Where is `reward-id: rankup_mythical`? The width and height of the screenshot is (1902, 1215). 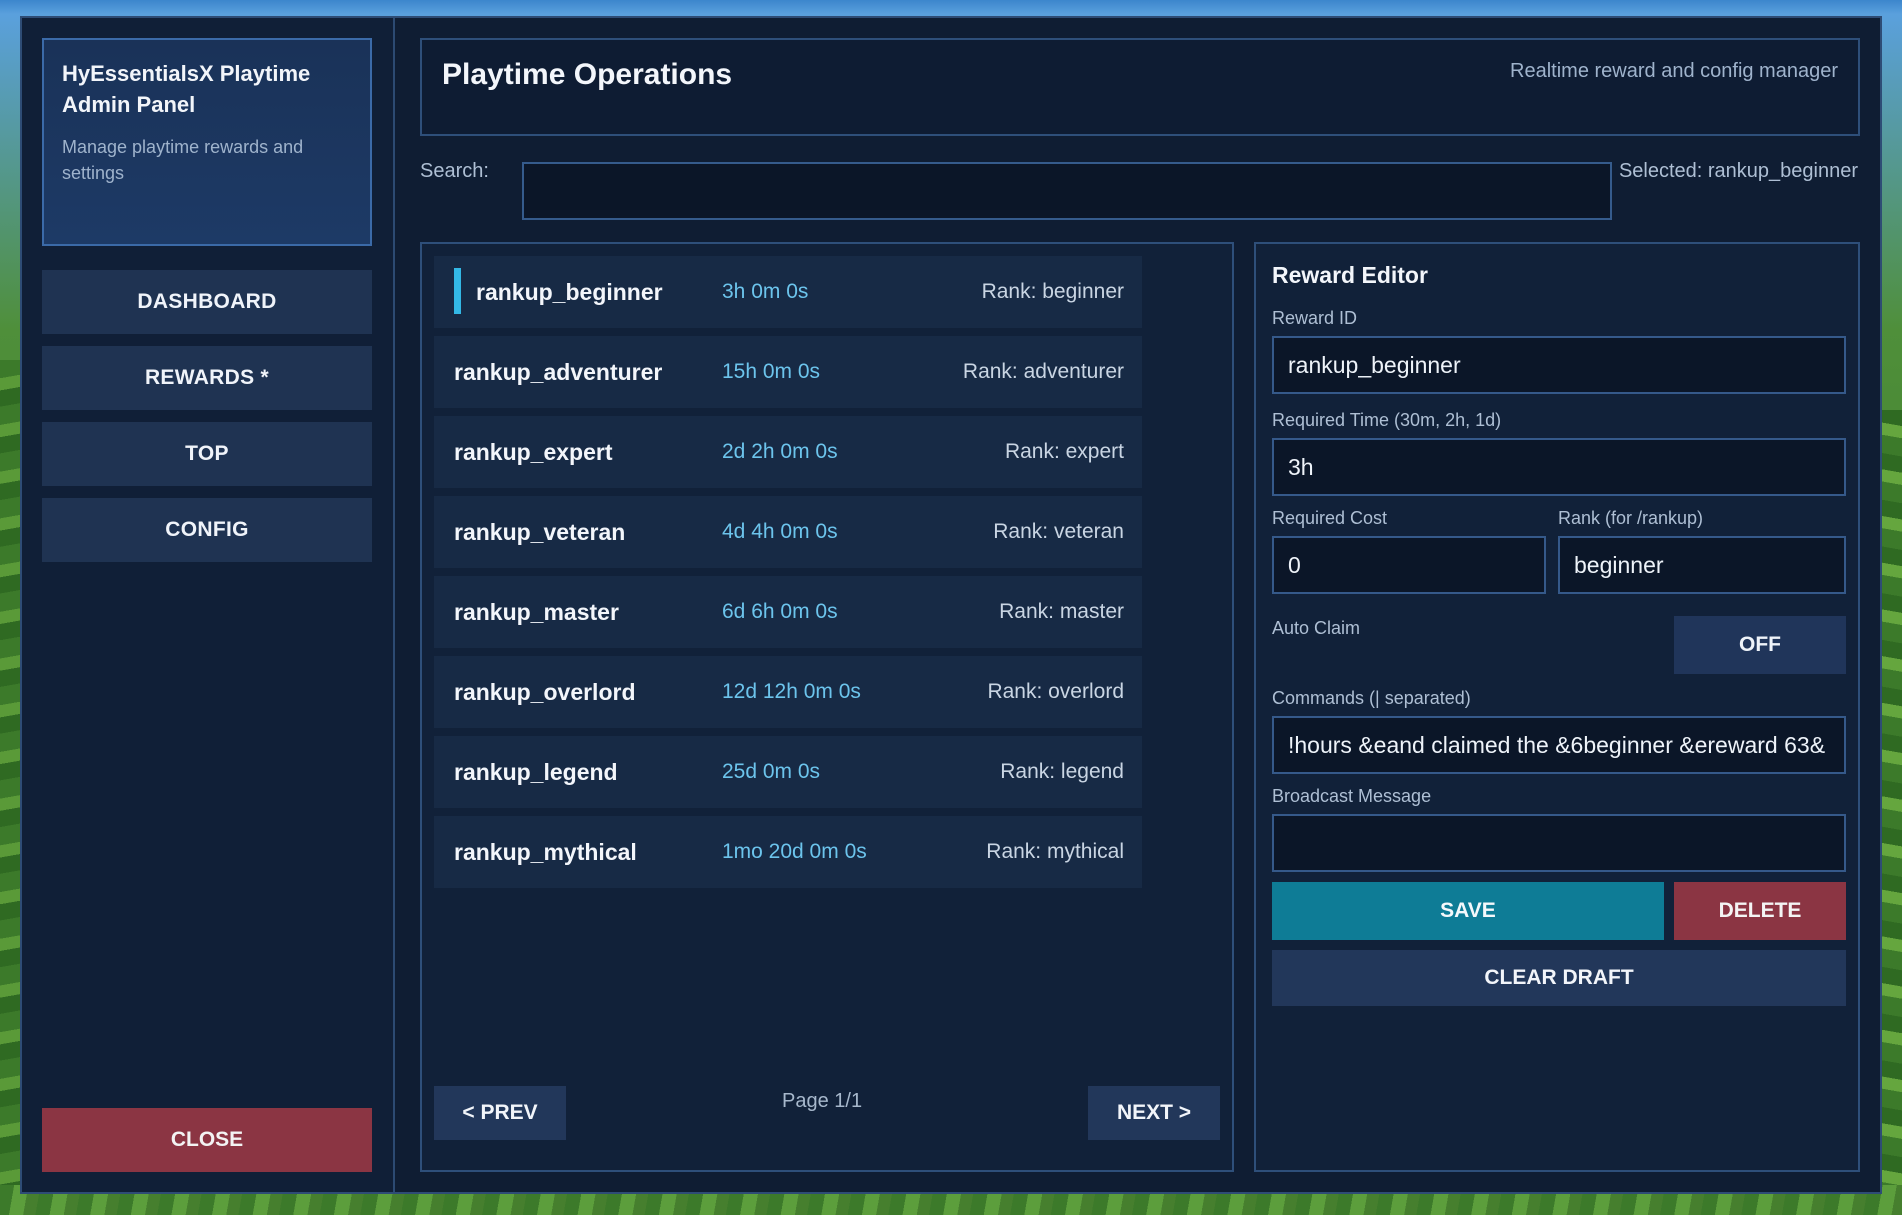
reward-id: rankup_mythical is located at coordinates (545, 852).